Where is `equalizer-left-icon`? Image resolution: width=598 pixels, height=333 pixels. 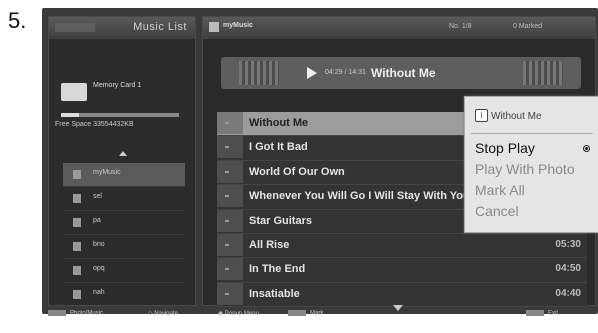
equalizer-left-icon is located at coordinates (259, 73).